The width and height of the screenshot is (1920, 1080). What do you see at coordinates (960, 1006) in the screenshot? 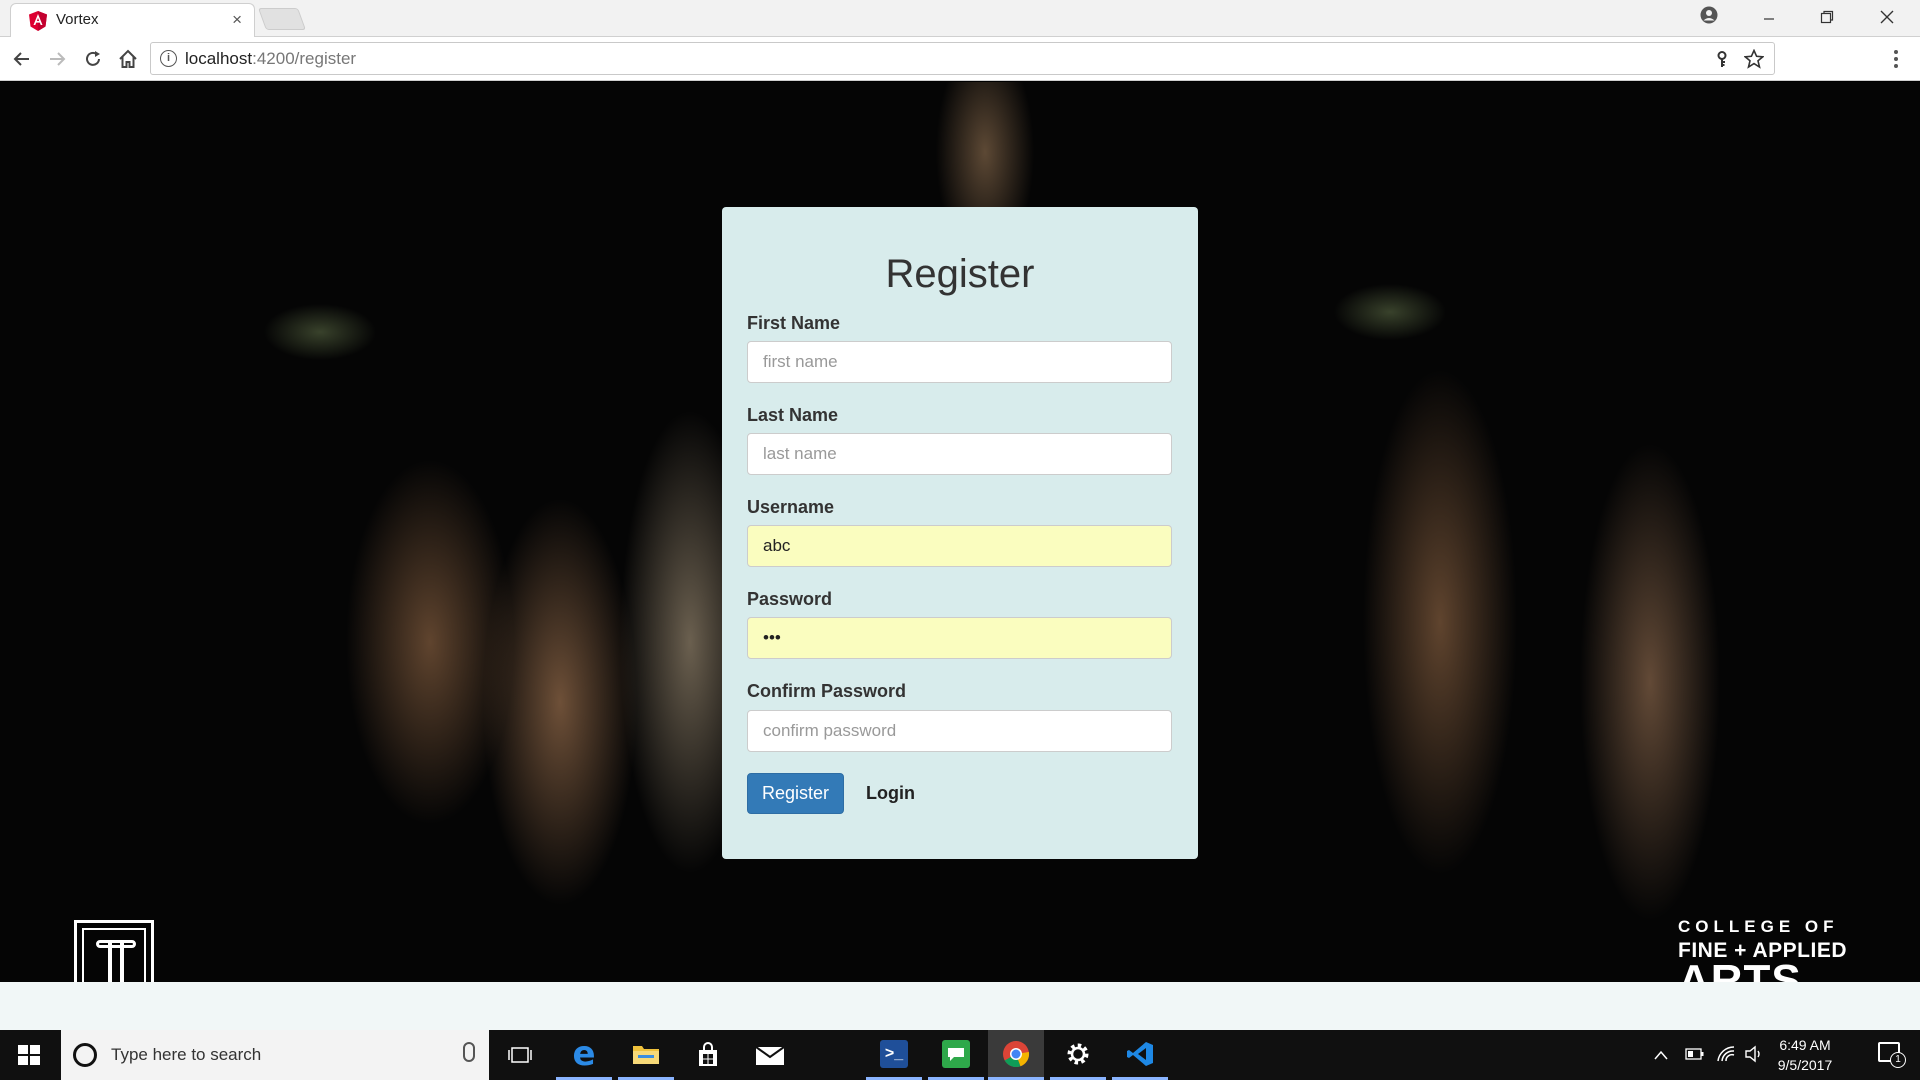
I see `page-bottom-area` at bounding box center [960, 1006].